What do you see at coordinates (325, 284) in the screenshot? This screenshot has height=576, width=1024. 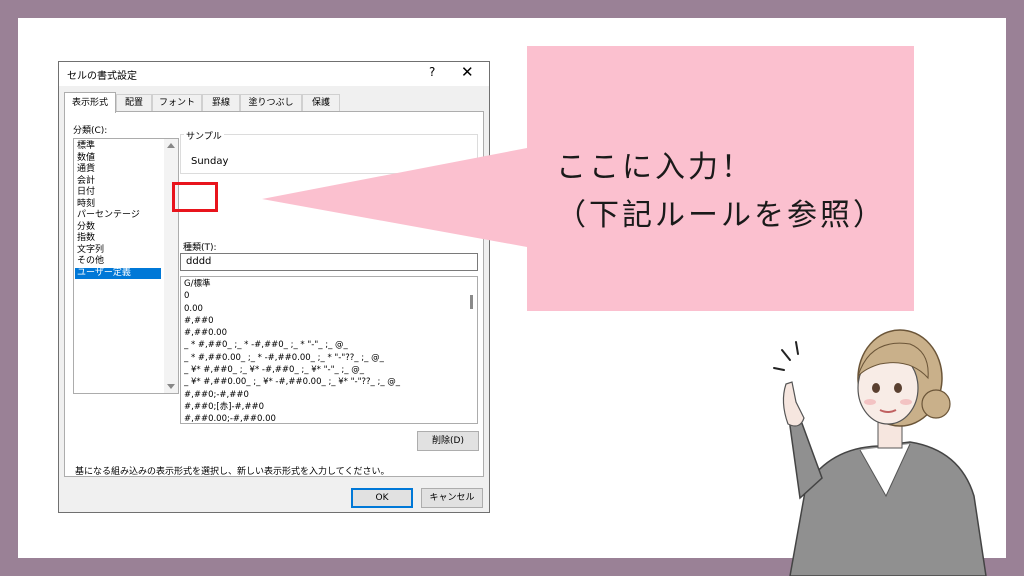 I see `format-item: G/標準` at bounding box center [325, 284].